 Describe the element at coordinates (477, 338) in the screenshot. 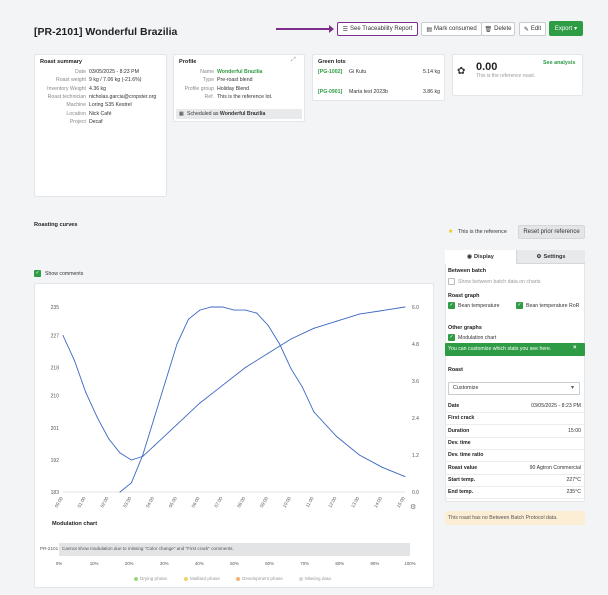

I see `modulation-chart-label: Modulation chart` at that location.